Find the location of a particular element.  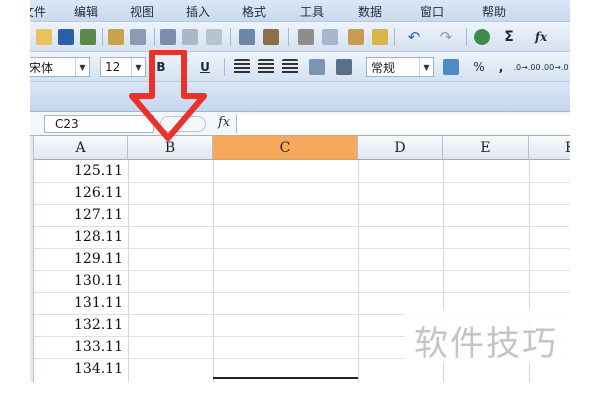

increase-decimal-button: .0→.00 is located at coordinates (526, 67).